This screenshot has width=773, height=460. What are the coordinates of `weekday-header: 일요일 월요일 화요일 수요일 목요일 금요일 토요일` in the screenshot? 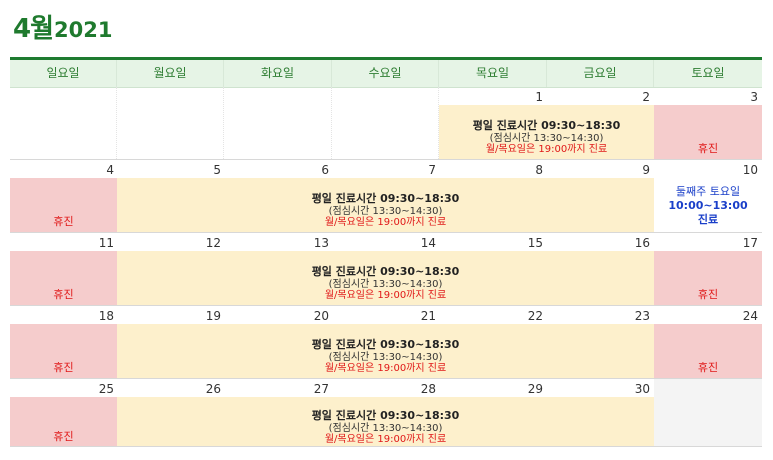 It's located at (386, 74).